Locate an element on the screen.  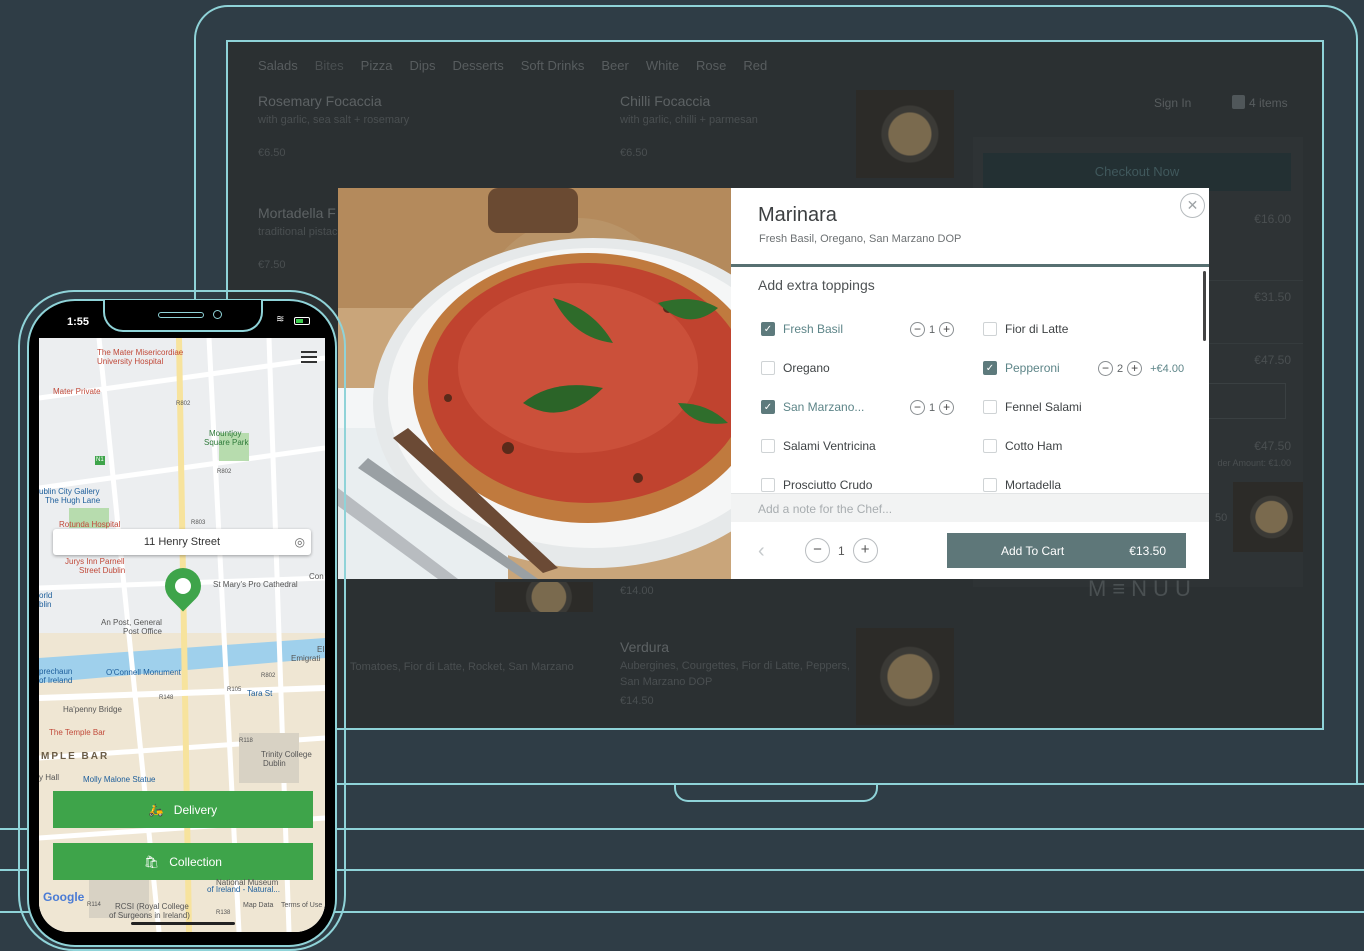
menuu-logo: M≡NUU is located at coordinates (1142, 588).